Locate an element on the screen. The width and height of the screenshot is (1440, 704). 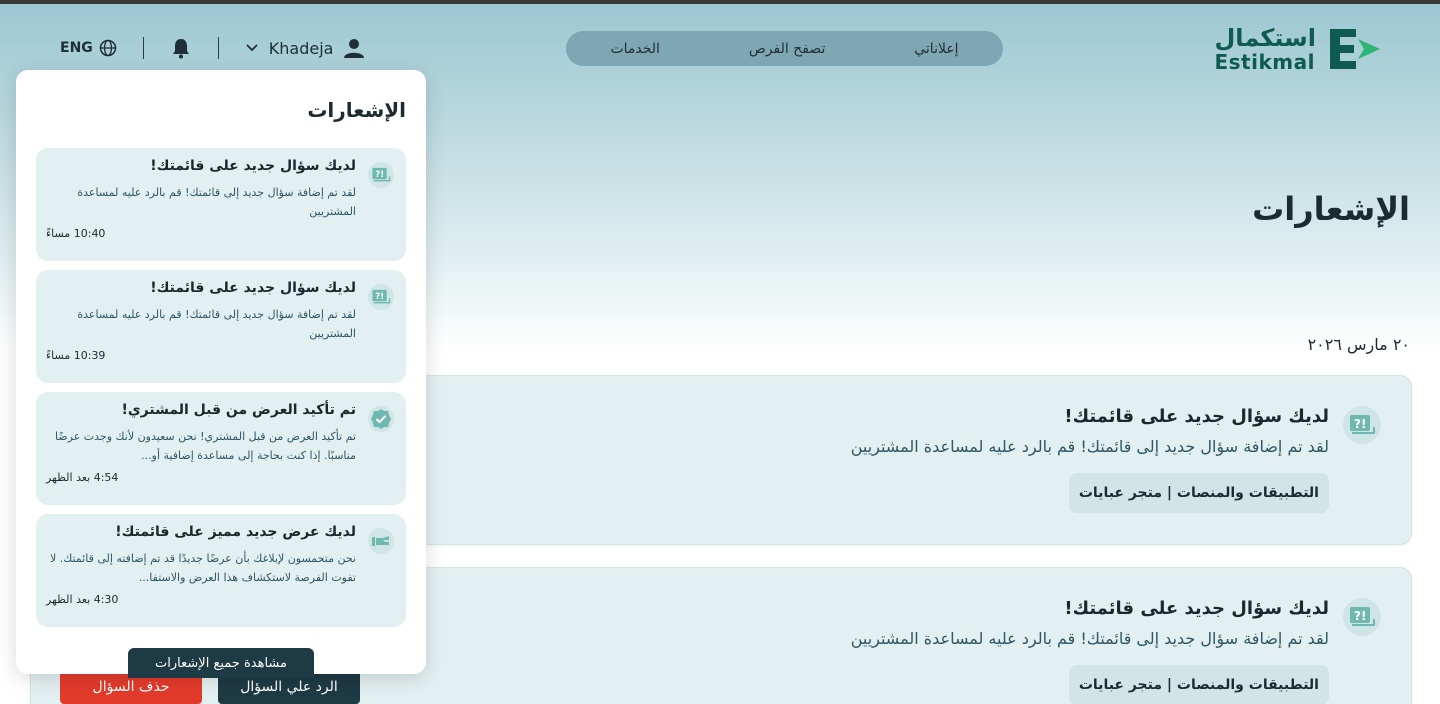
notification-time: 4:30 بعد الظهر is located at coordinates (82, 599).